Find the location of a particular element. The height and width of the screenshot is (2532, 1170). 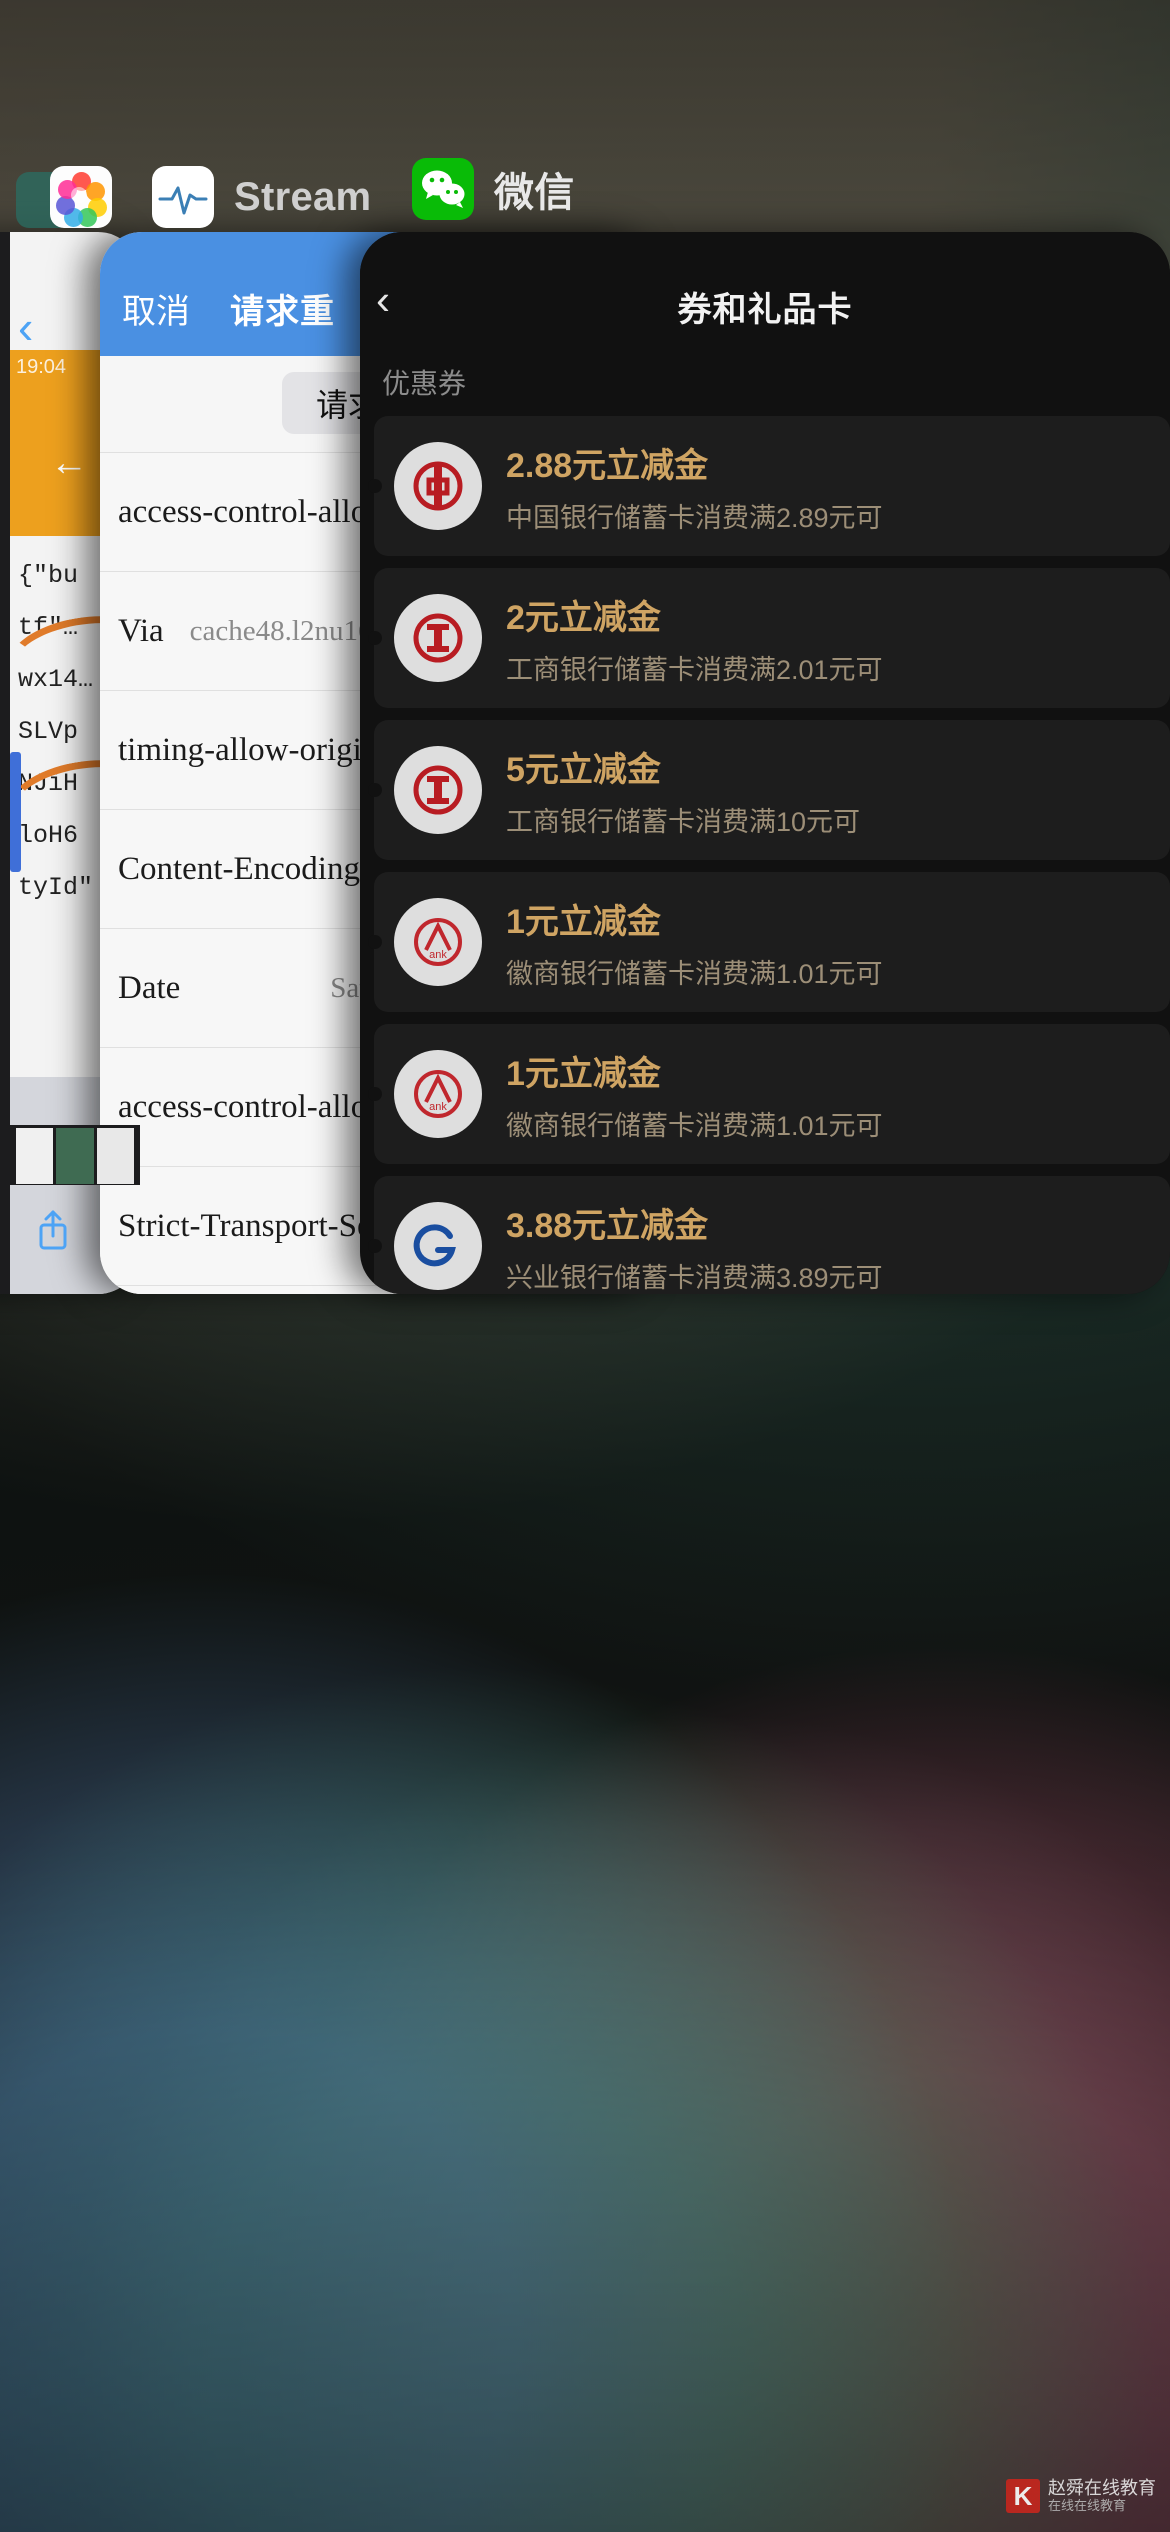

wechat-icon is located at coordinates (443, 189).